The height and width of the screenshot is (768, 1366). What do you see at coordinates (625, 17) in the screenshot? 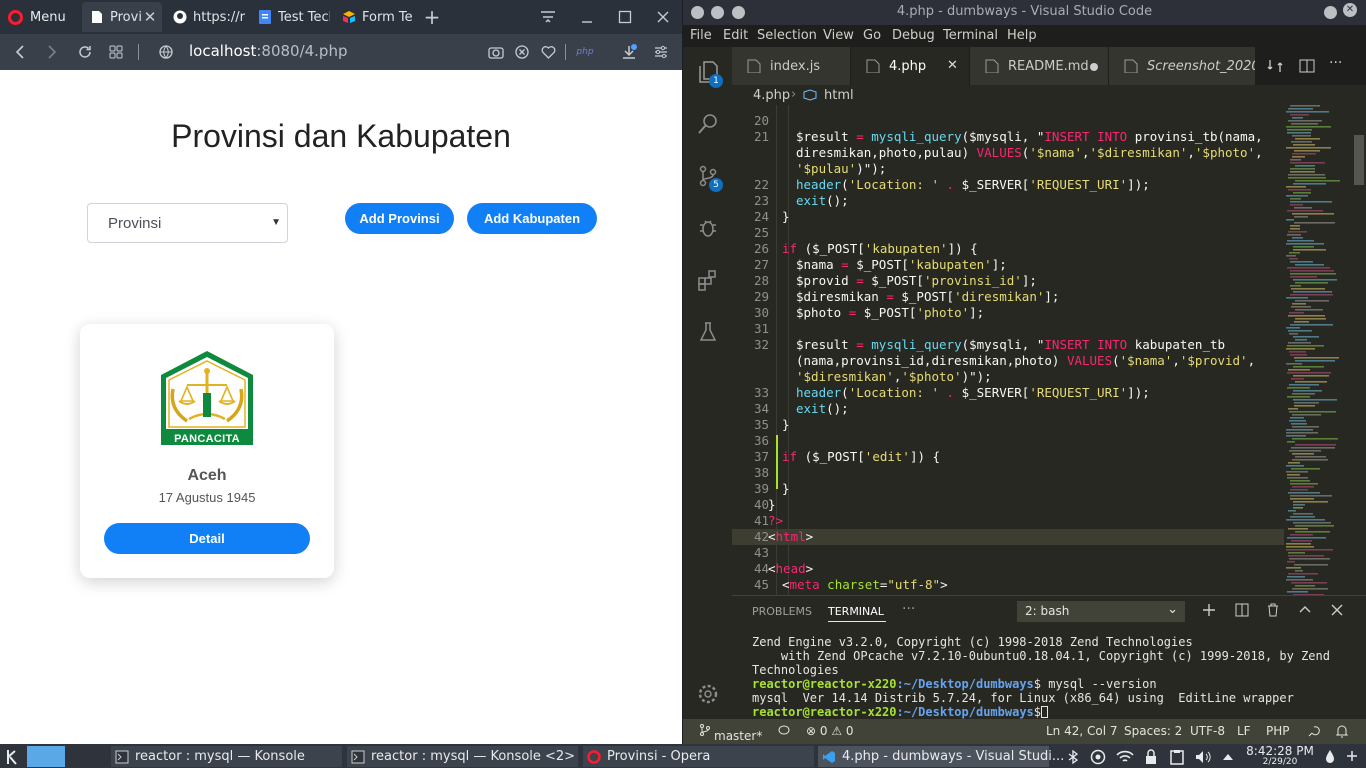
I see `maximize-icon` at bounding box center [625, 17].